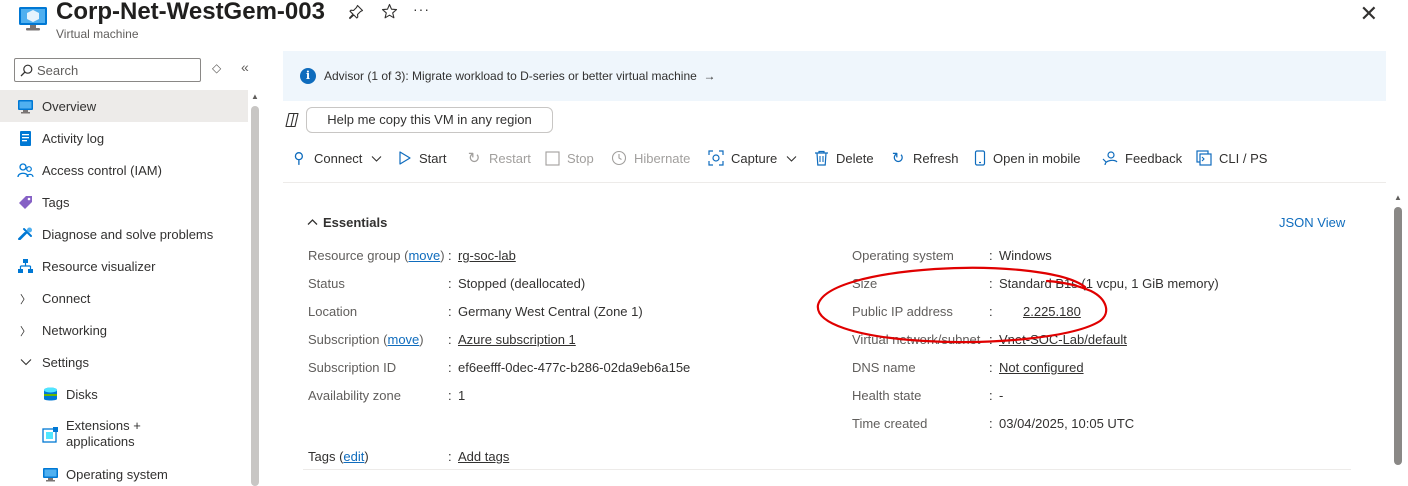  Describe the element at coordinates (102, 170) in the screenshot. I see `sidebar-item-label: Access control (IAM)` at that location.